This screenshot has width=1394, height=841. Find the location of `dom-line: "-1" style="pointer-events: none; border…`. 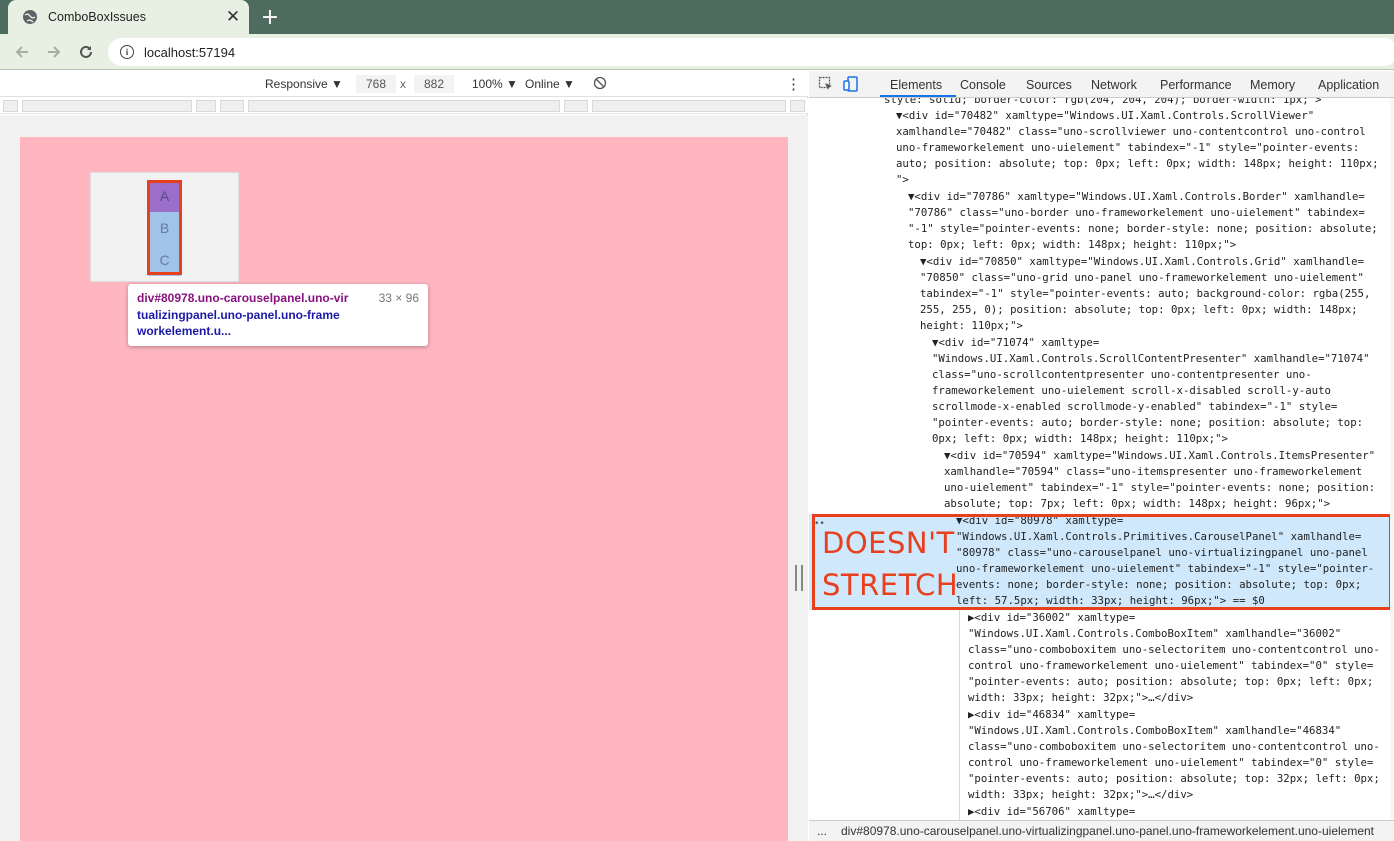

dom-line: "-1" style="pointer-events: none; border… is located at coordinates (1143, 229).